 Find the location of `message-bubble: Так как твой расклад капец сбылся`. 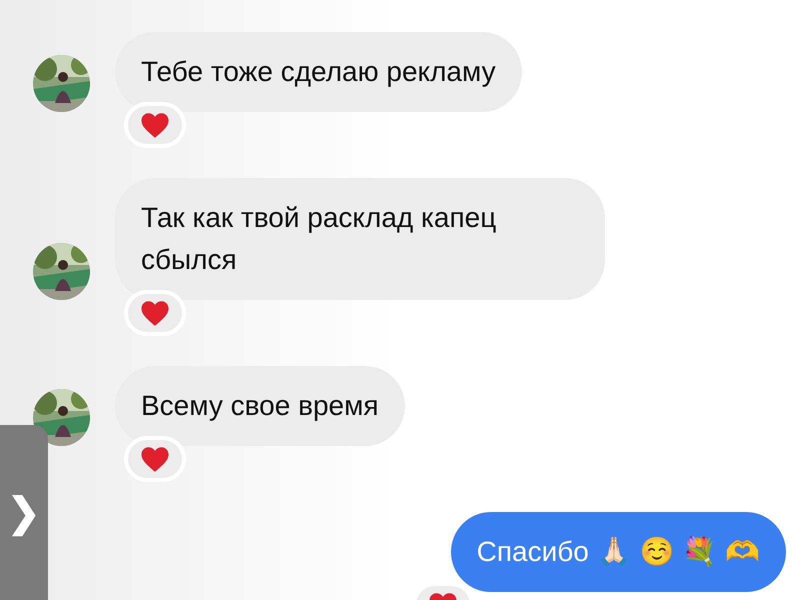

message-bubble: Так как твой расклад капец сбылся is located at coordinates (360, 239).